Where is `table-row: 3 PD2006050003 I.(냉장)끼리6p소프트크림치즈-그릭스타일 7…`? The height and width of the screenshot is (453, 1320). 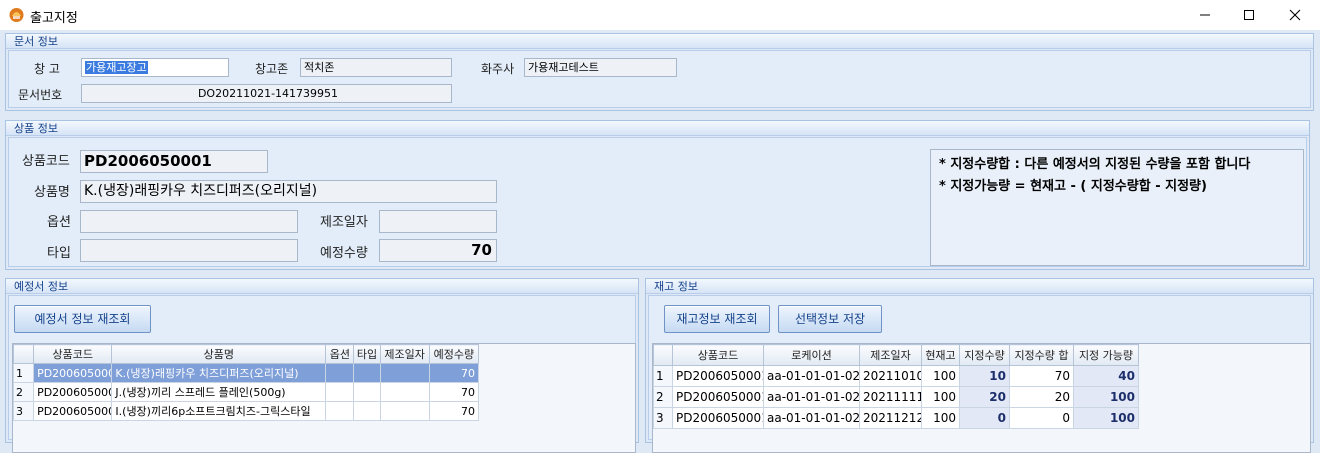
table-row: 3 PD2006050003 I.(냉장)끼리6p소프트크림치즈-그릭스타일 7… is located at coordinates (246, 411).